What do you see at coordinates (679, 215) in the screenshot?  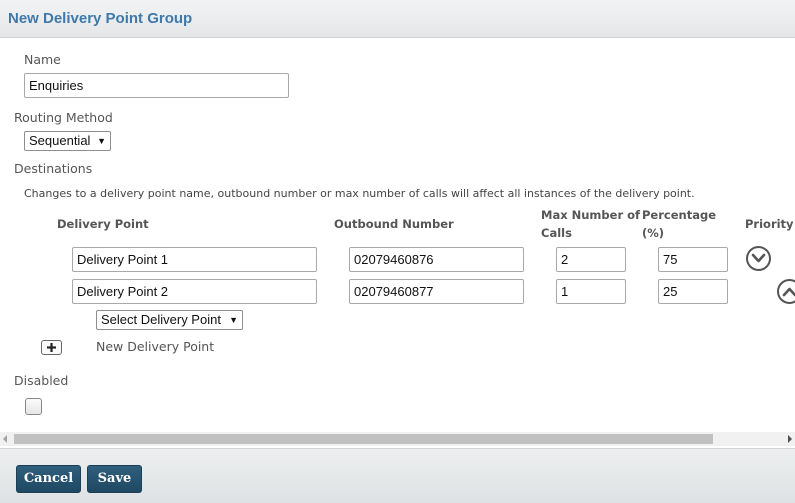 I see `col-percentage-line1: Percentage` at bounding box center [679, 215].